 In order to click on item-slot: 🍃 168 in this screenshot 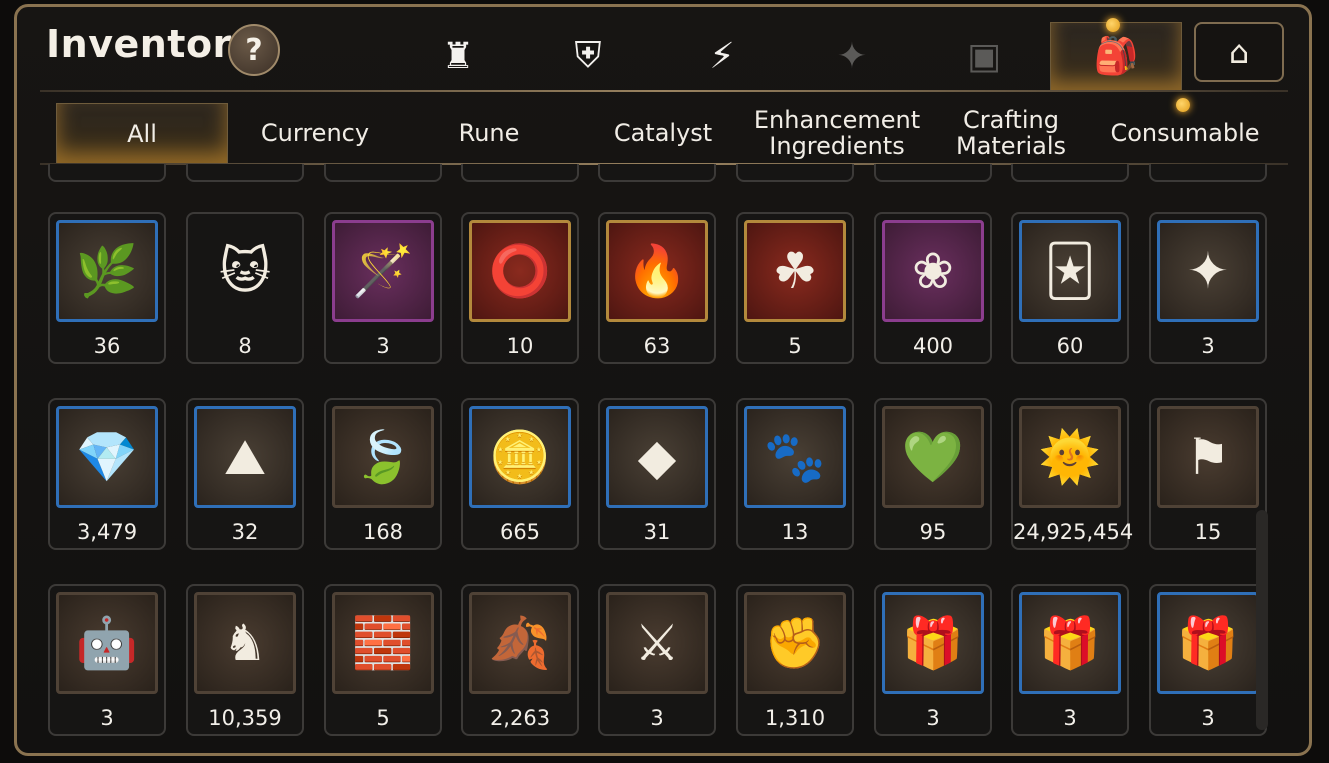, I will do `click(383, 474)`.